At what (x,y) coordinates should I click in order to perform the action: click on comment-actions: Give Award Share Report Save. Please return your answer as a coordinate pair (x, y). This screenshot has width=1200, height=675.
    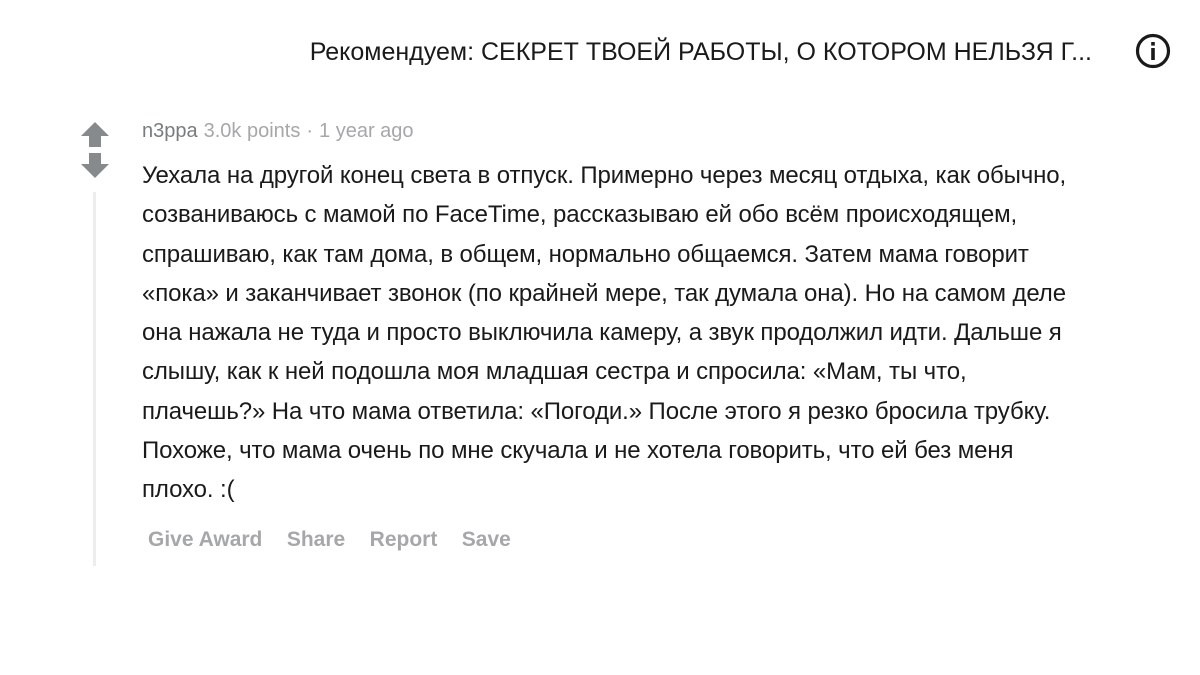
    Looking at the image, I should click on (339, 540).